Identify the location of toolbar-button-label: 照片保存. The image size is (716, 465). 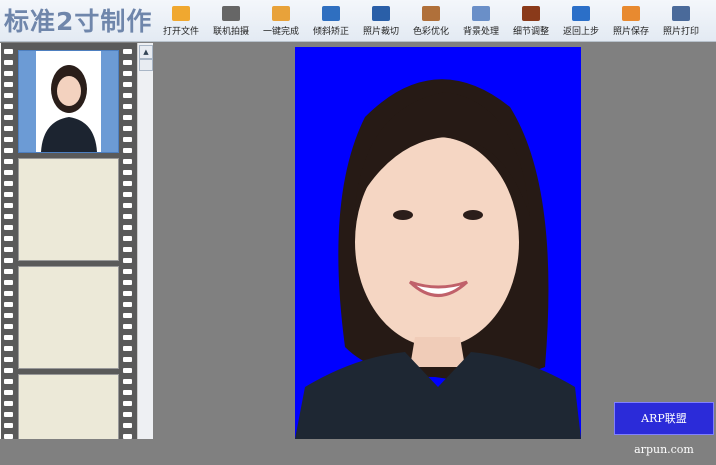
(630, 32).